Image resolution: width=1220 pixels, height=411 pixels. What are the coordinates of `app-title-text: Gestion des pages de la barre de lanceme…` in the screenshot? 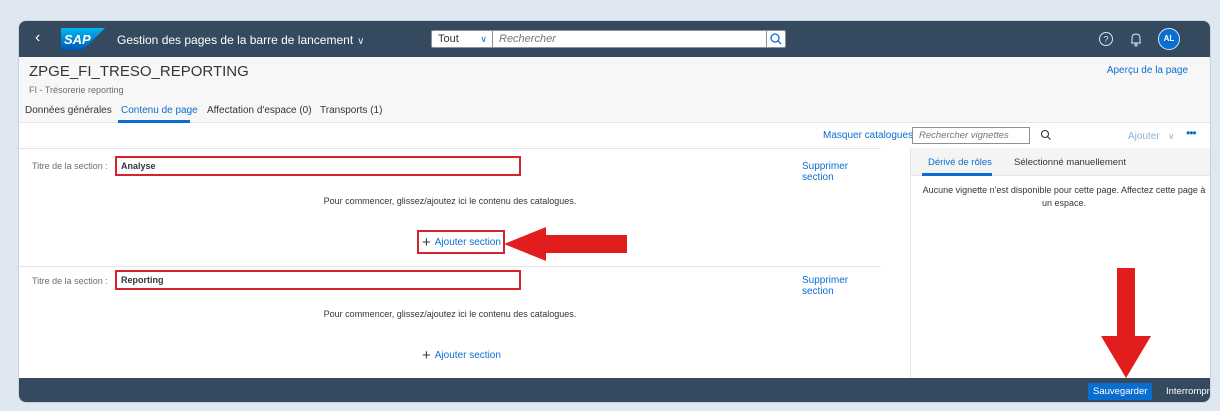 It's located at (235, 40).